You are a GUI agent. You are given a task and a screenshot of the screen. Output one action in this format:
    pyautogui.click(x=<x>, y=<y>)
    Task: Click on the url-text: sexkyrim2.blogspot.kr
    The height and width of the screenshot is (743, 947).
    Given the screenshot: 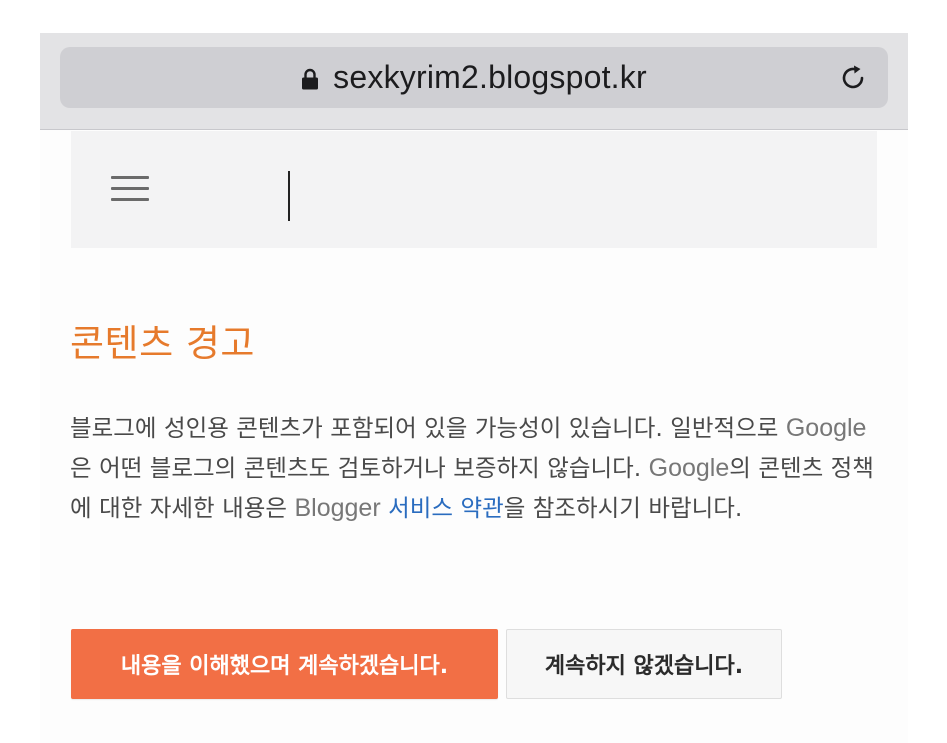 What is the action you would take?
    pyautogui.click(x=490, y=77)
    